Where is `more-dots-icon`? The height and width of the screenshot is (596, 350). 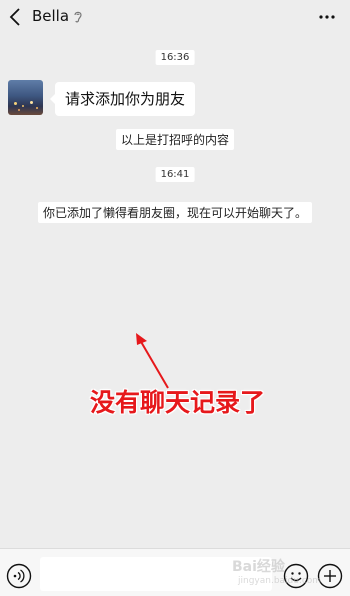 more-dots-icon is located at coordinates (327, 17).